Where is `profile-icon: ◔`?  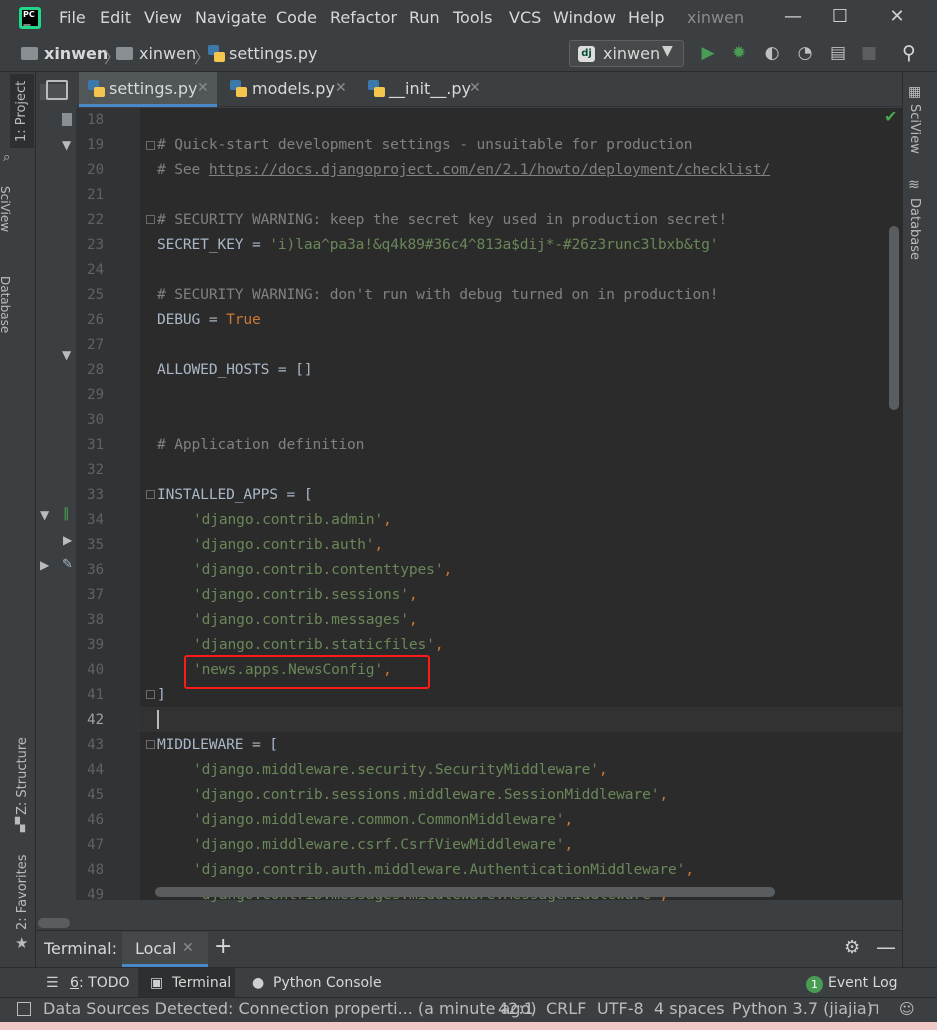 profile-icon: ◔ is located at coordinates (805, 54).